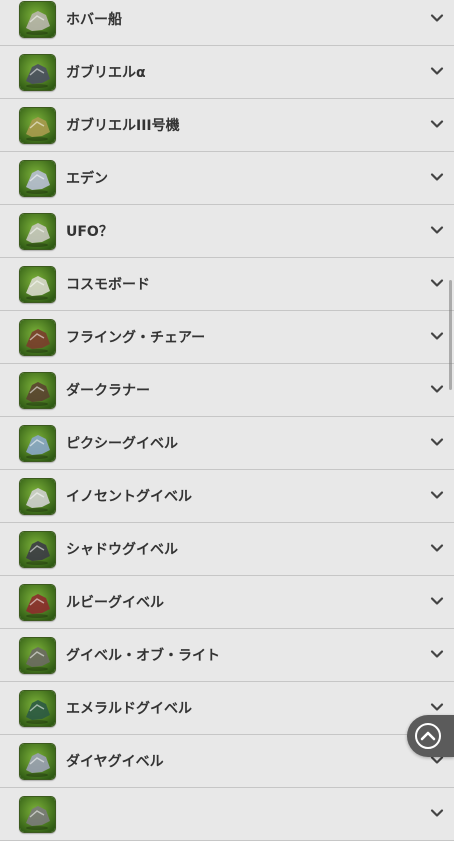 The width and height of the screenshot is (454, 841). Describe the element at coordinates (227, 23) in the screenshot. I see `list-item: ホバー船` at that location.